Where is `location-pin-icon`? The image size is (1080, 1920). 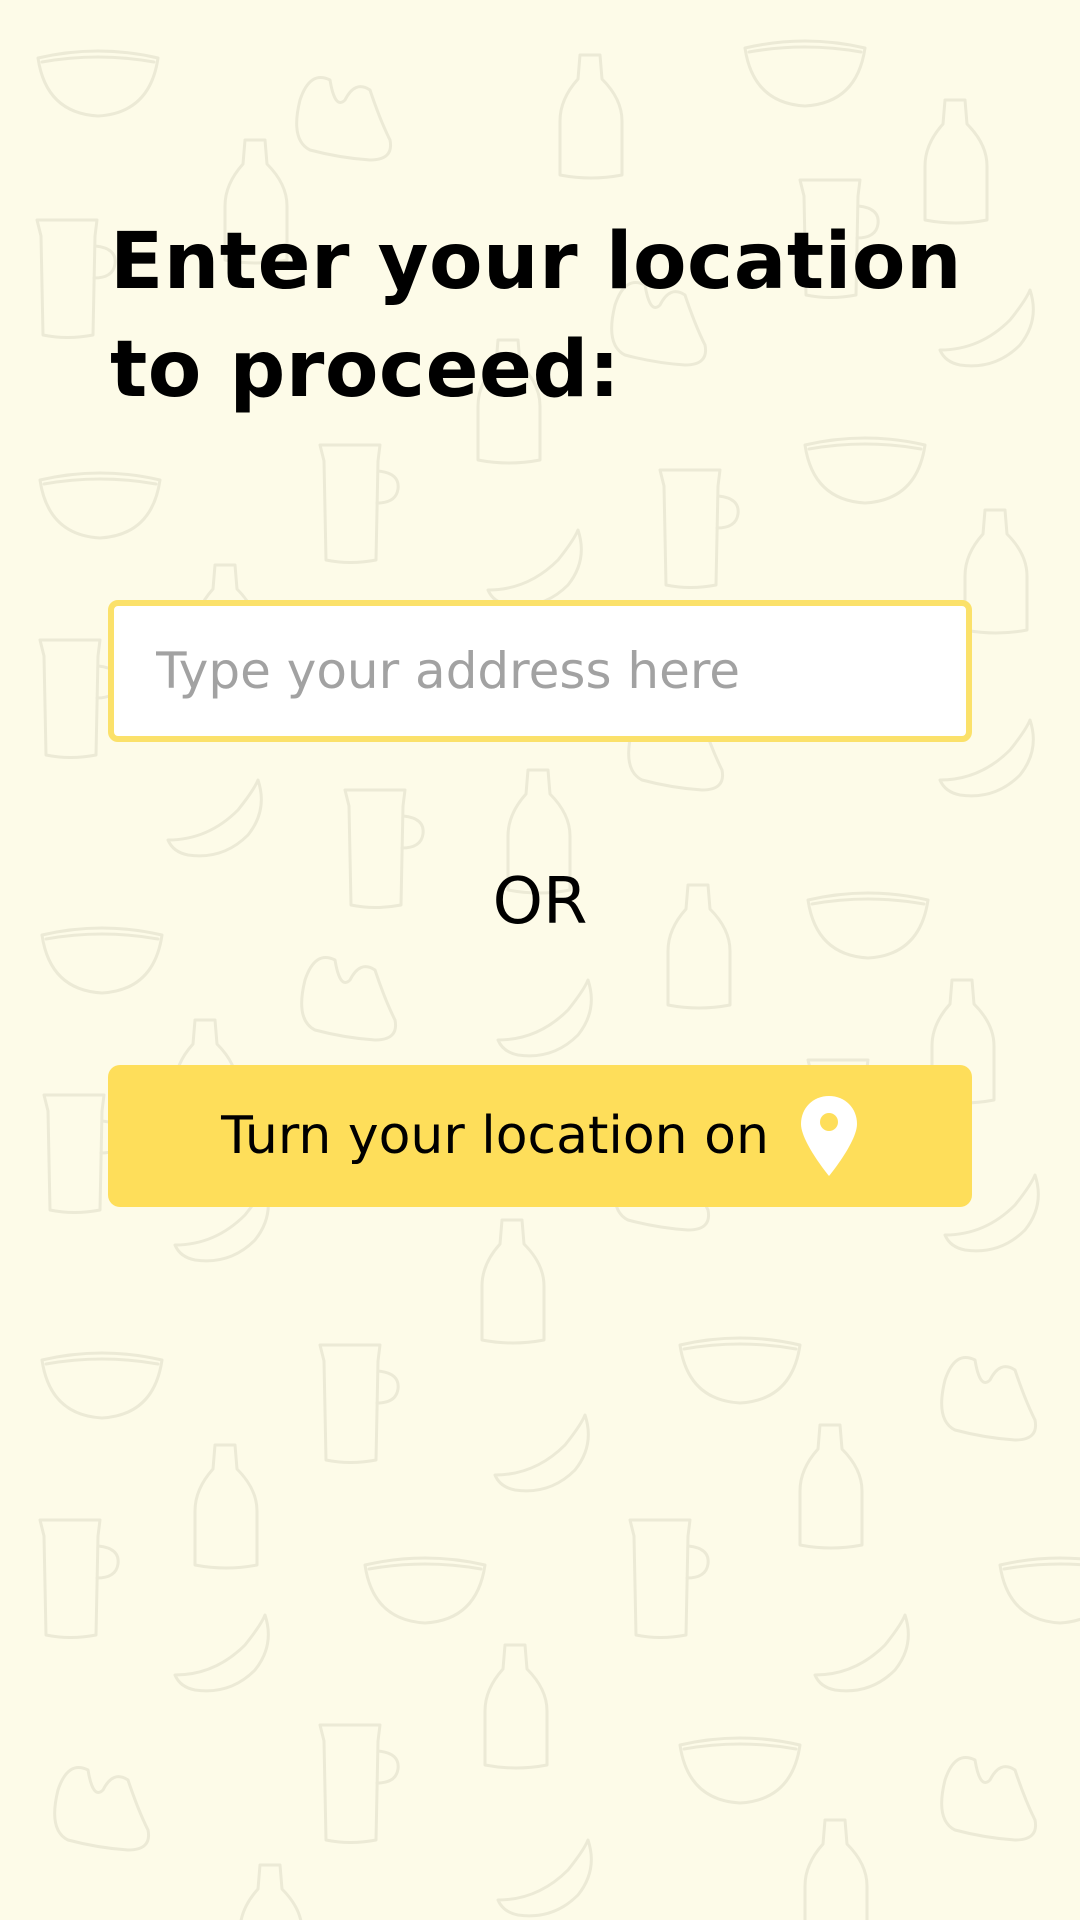 location-pin-icon is located at coordinates (828, 1136).